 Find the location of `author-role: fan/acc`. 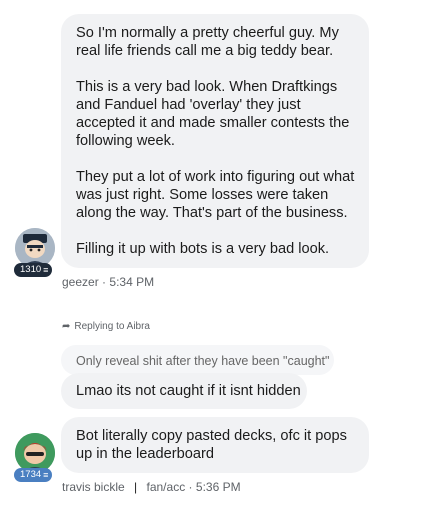

author-role: fan/acc is located at coordinates (166, 487).